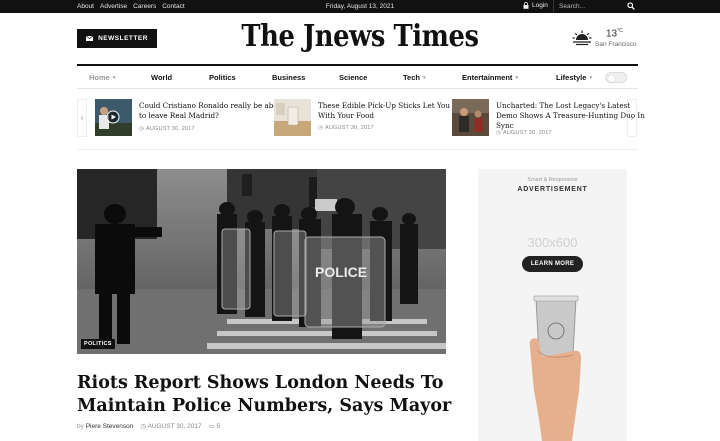 The image size is (720, 441). I want to click on hero-byline: by Piere Stevenson ◷ AUGUST 30, 2017 ▭ 5, so click(149, 426).